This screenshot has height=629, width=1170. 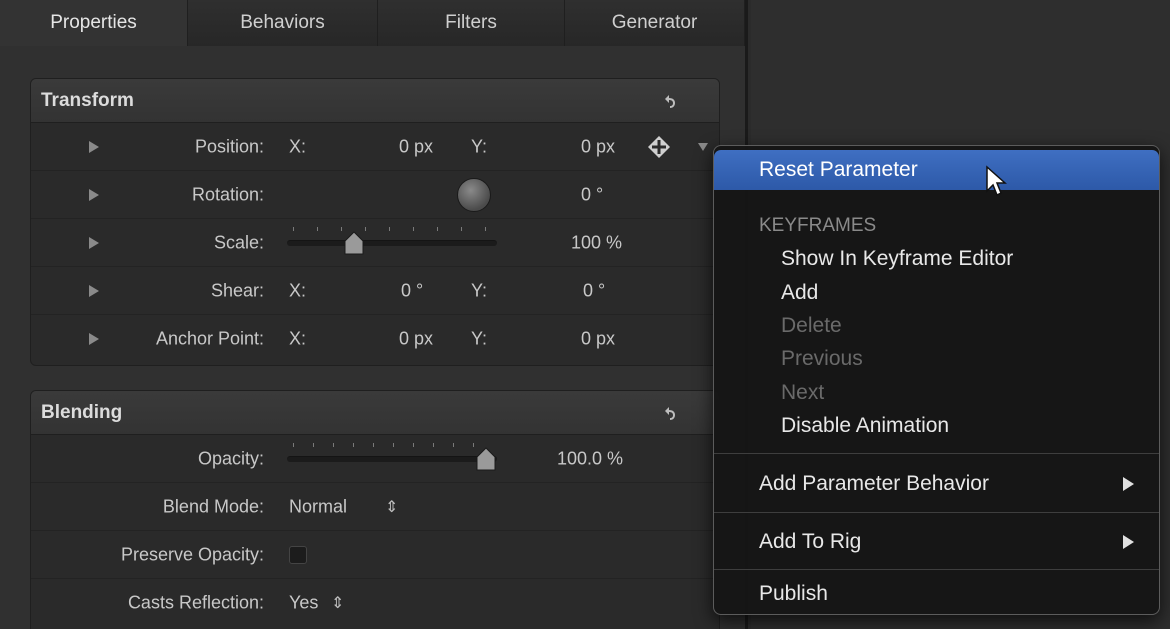 What do you see at coordinates (375, 291) in the screenshot?
I see `shear-row: Shear: X: 0 ° Y: 0 °` at bounding box center [375, 291].